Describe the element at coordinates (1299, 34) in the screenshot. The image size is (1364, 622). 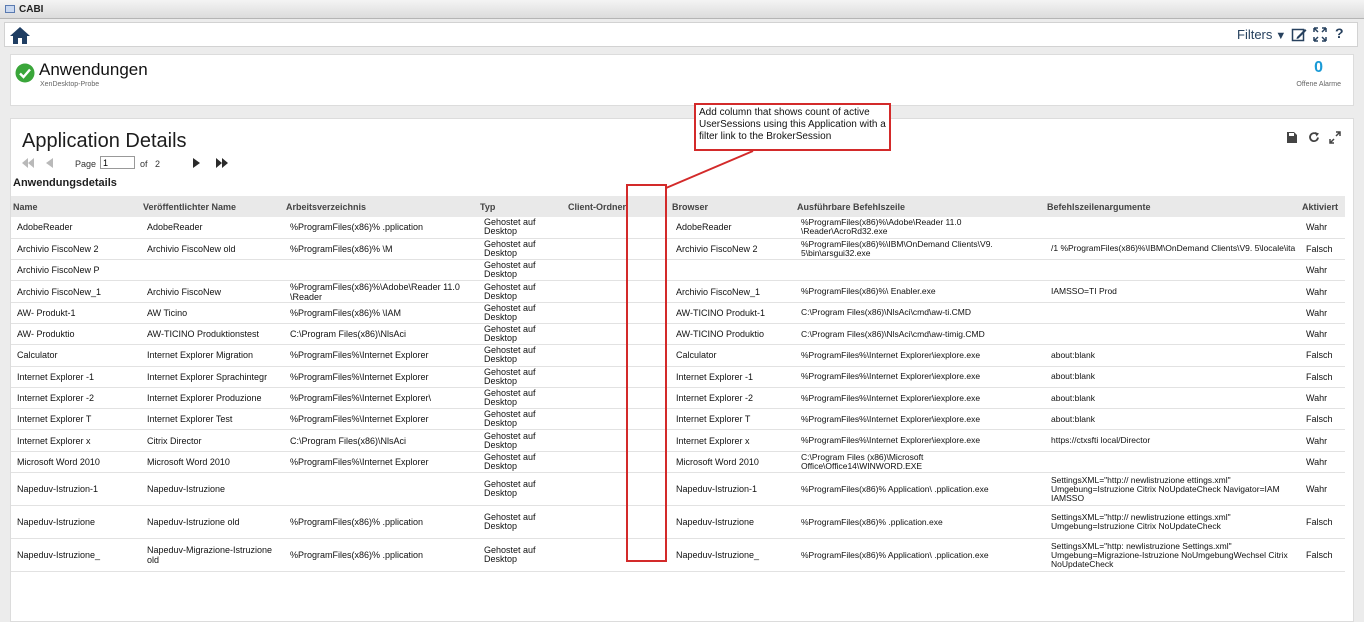
I see `edit-icon` at that location.